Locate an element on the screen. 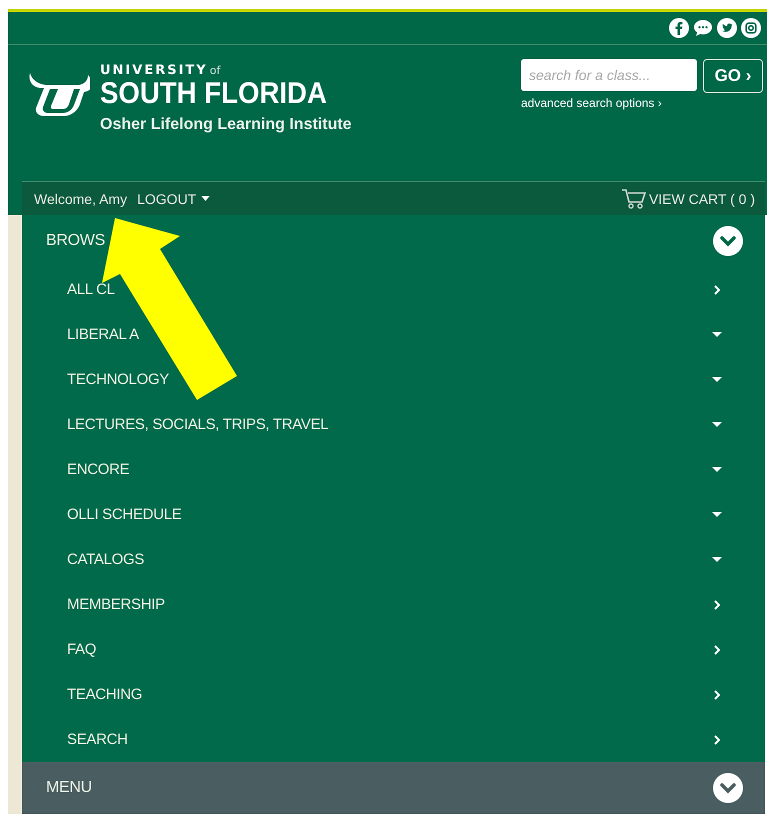  menu-item: FAQ is located at coordinates (81, 649).